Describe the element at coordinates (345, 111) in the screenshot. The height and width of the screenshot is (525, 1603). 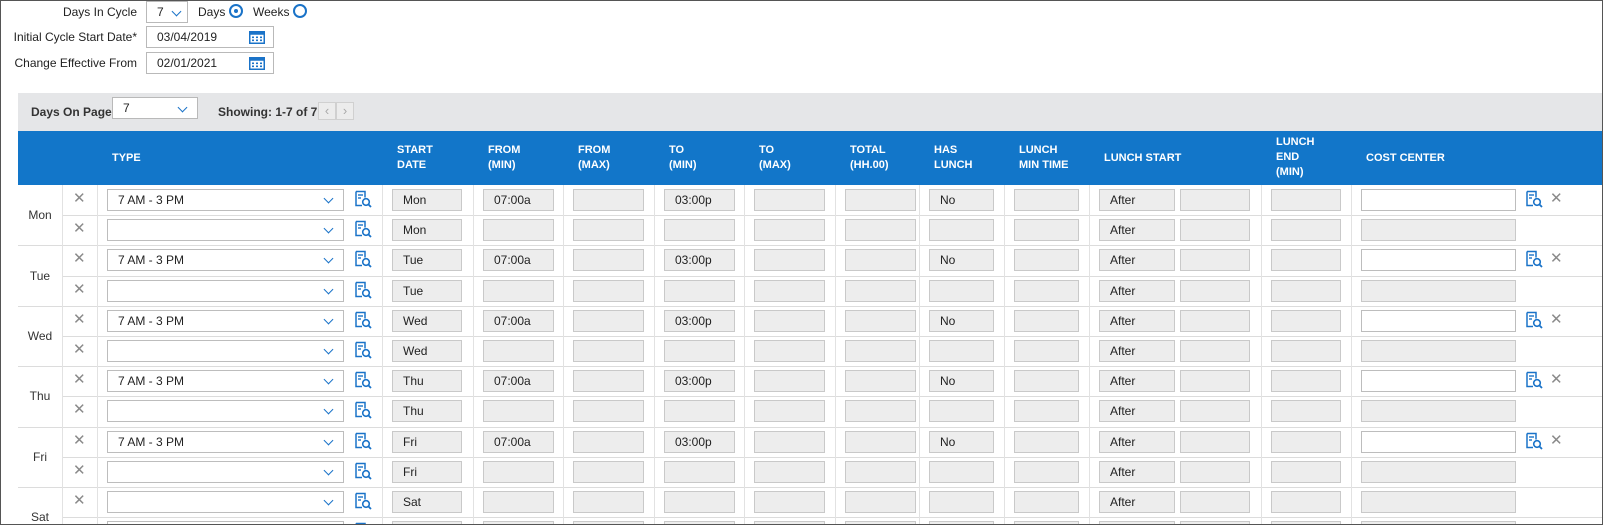
I see `next-page-button: ›` at that location.